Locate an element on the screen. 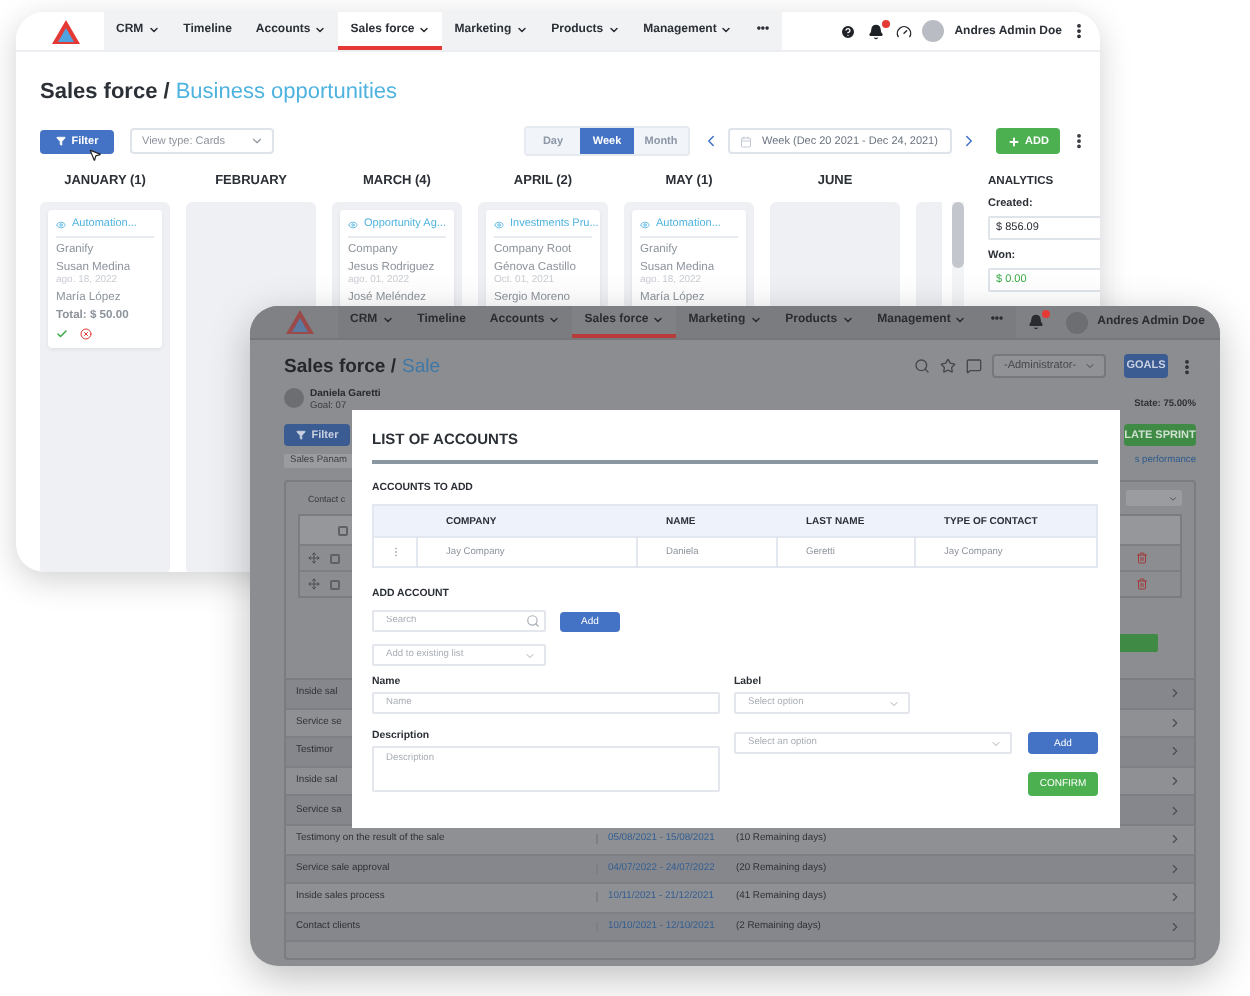 The image size is (1250, 996). breadcrumb-page: Business opportunities is located at coordinates (286, 92).